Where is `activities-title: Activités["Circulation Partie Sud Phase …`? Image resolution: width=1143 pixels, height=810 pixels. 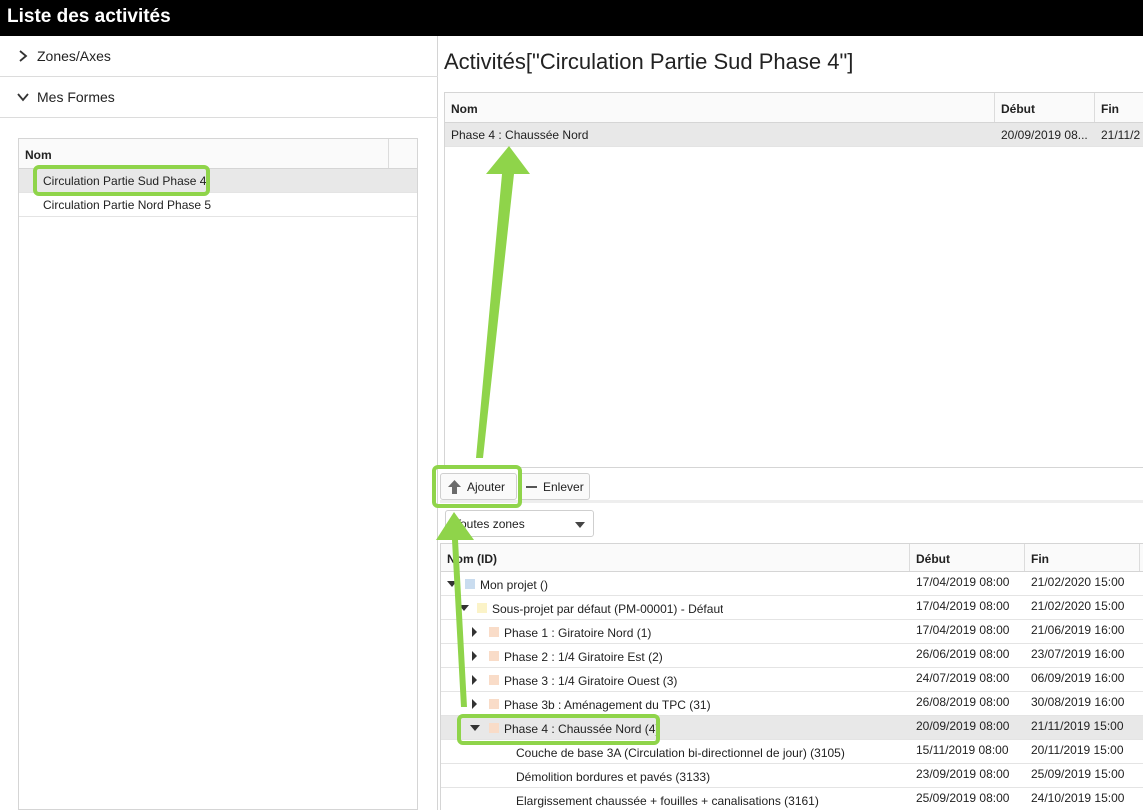
activities-title: Activités["Circulation Partie Sud Phase … is located at coordinates (649, 61).